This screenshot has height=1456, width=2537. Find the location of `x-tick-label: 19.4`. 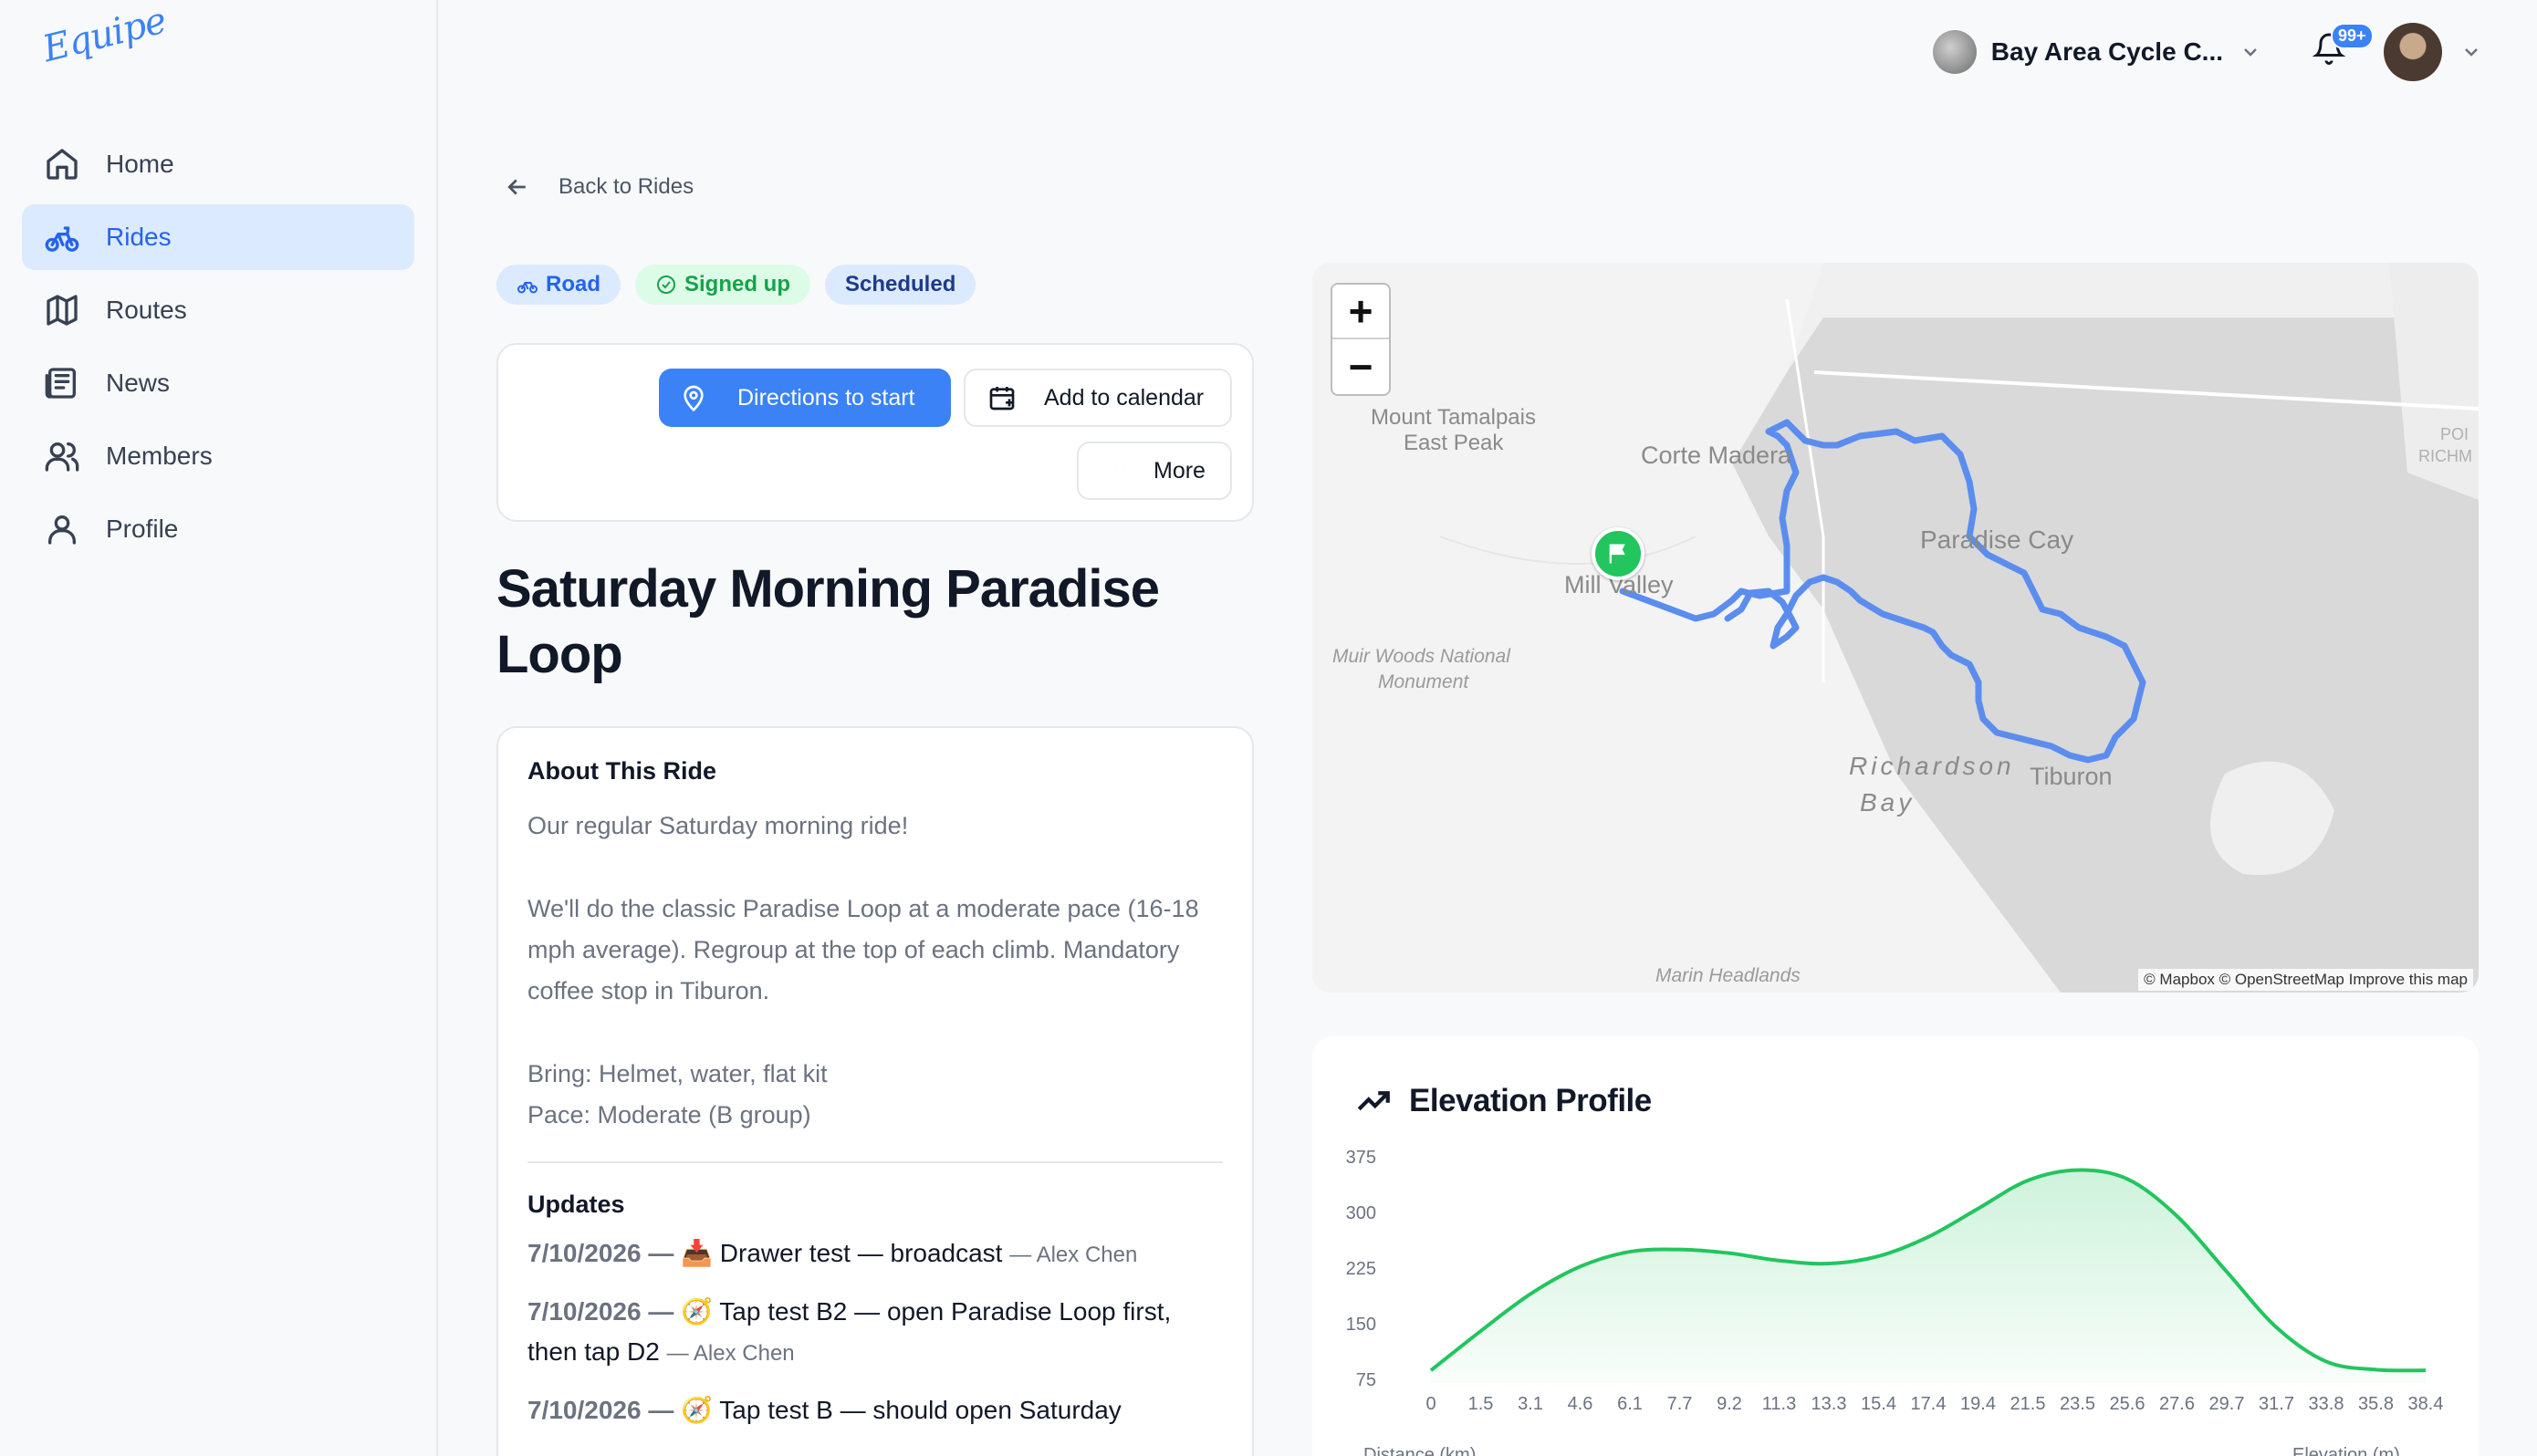

x-tick-label: 19.4 is located at coordinates (1978, 1404).